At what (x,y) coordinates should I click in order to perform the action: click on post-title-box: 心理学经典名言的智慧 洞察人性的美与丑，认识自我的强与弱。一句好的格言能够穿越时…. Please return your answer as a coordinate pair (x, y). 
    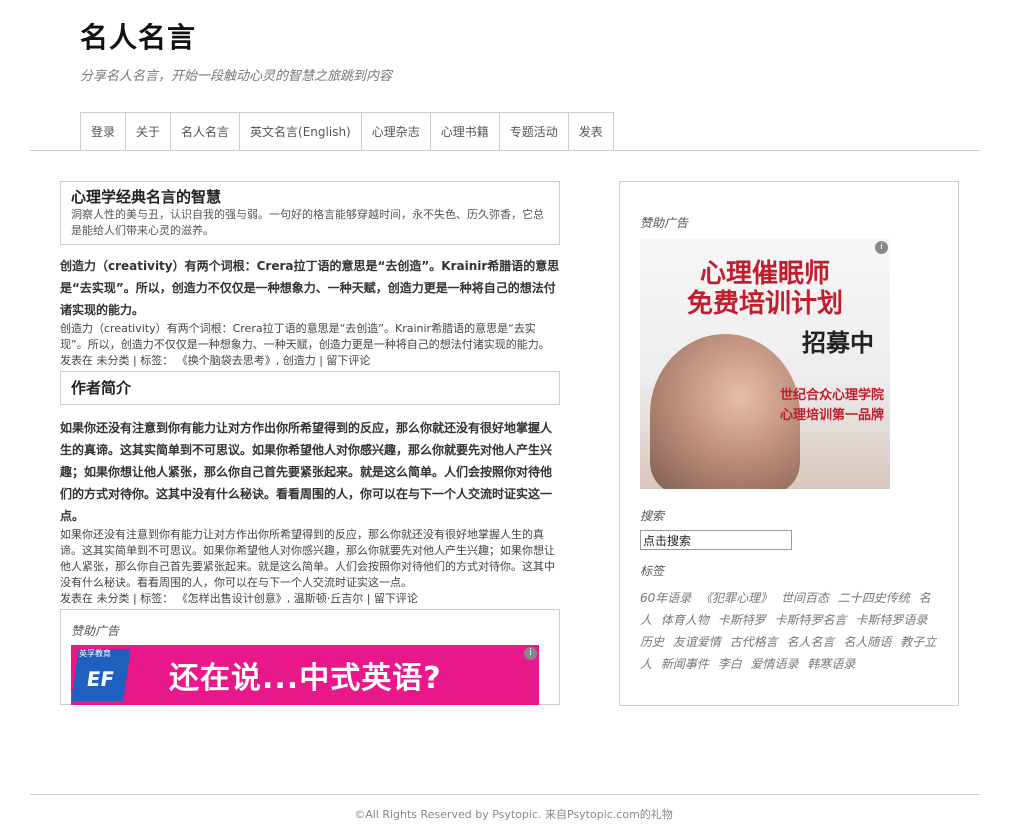
    Looking at the image, I should click on (310, 213).